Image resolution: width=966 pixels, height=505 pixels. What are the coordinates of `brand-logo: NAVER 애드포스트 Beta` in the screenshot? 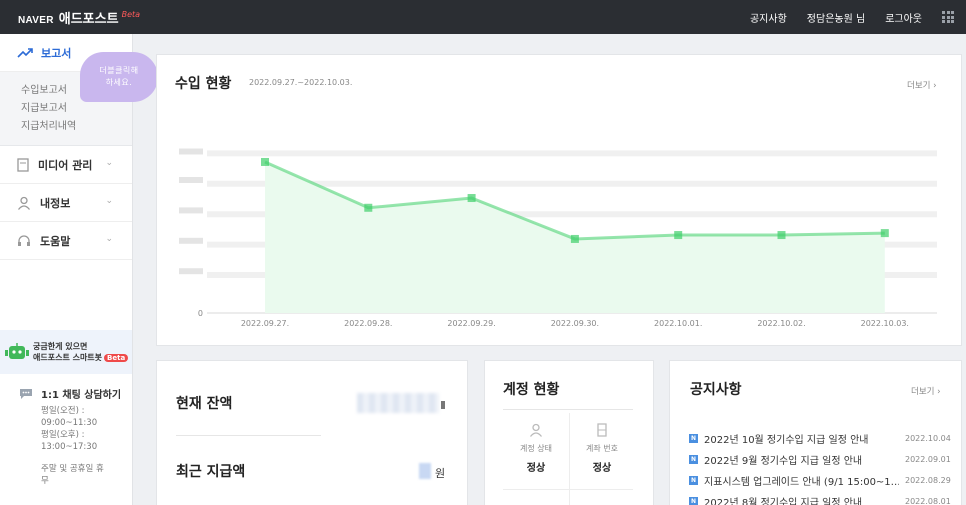 It's located at (79, 17).